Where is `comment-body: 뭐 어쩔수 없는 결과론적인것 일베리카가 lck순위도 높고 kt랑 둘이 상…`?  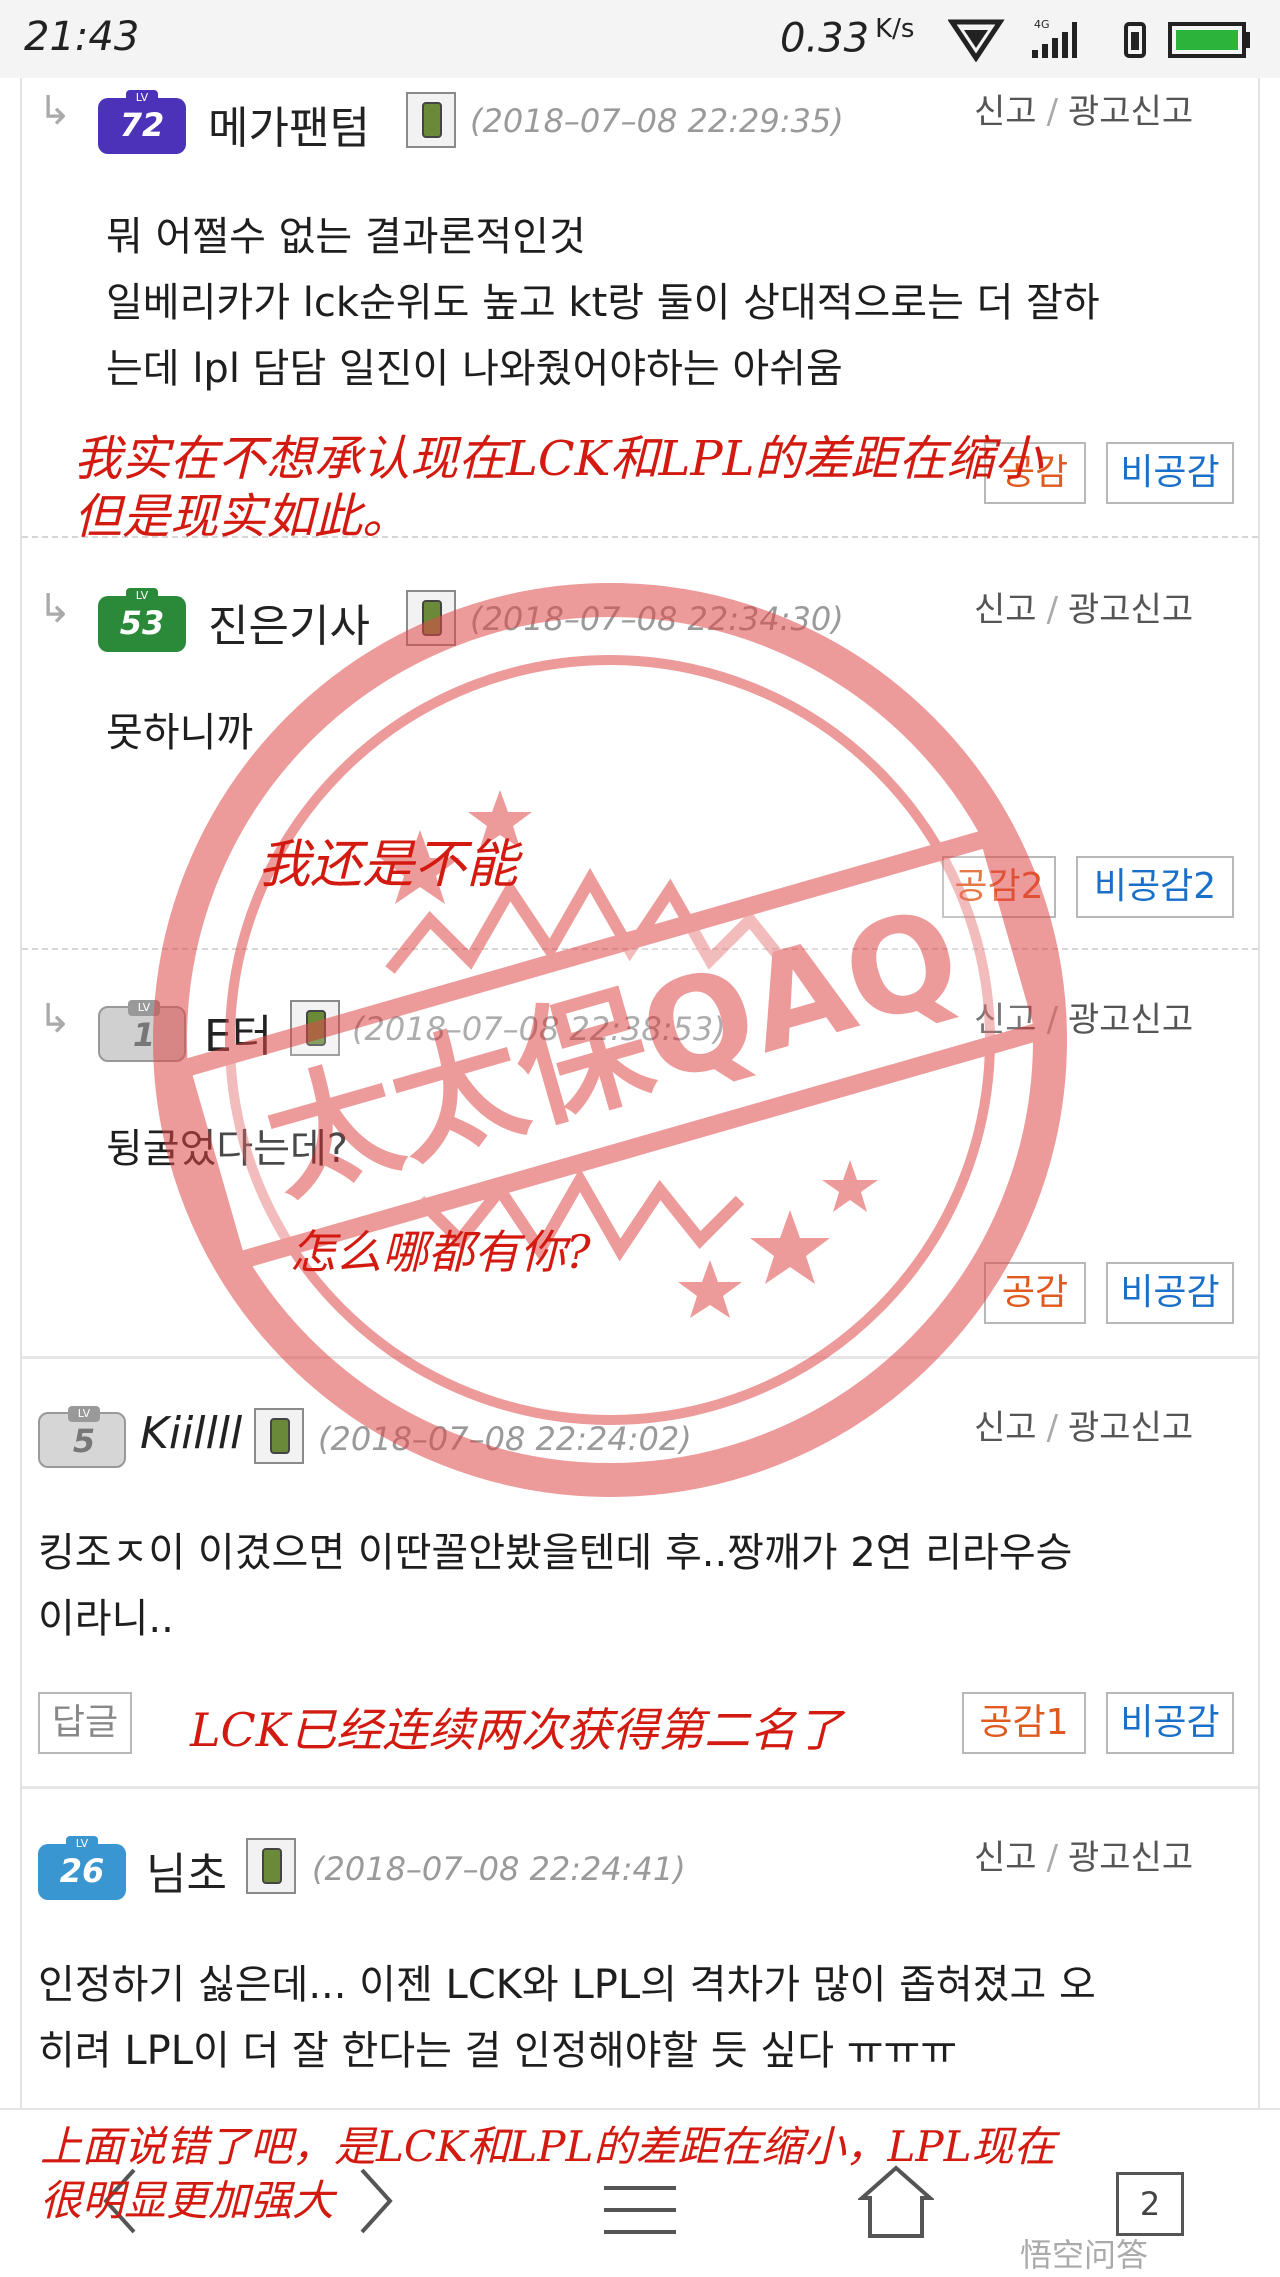 comment-body: 뭐 어쩔수 없는 결과론적인것 일베리카가 lck순위도 높고 kt랑 둘이 상… is located at coordinates (603, 303).